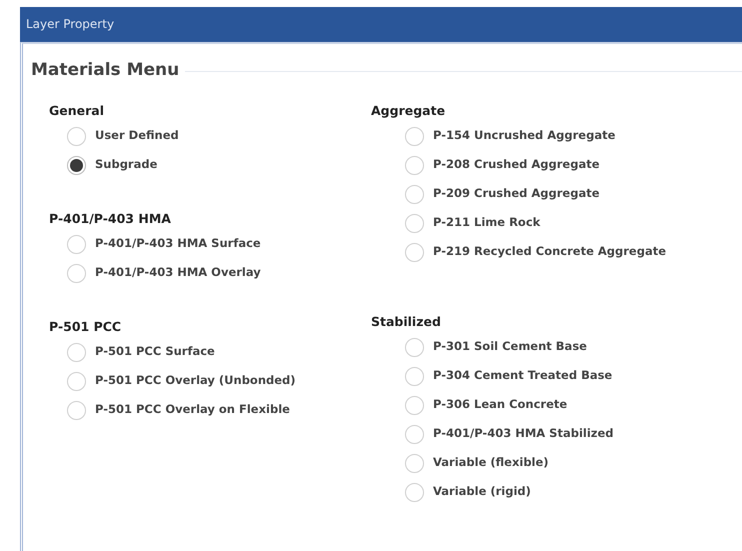 The image size is (742, 551). Describe the element at coordinates (486, 223) in the screenshot. I see `option-label: P-211 Lime Rock` at that location.